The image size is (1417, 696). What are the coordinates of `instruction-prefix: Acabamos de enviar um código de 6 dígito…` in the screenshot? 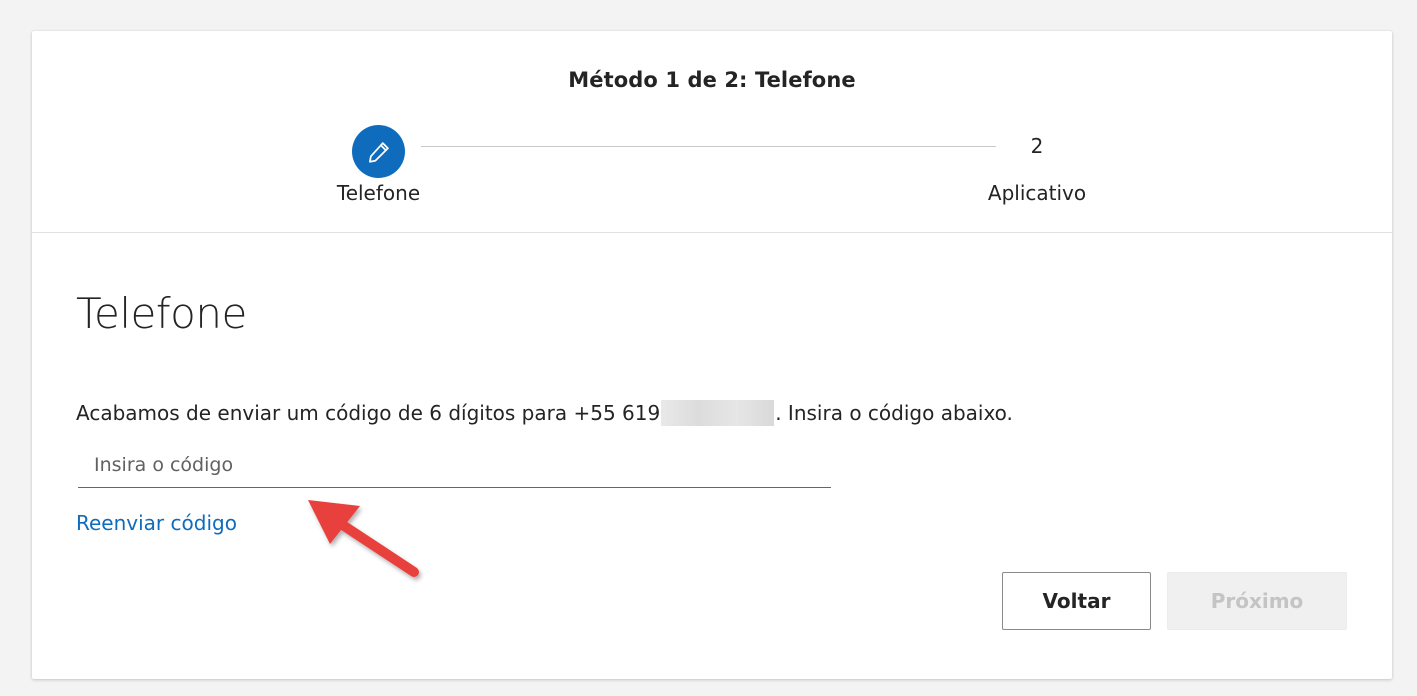 It's located at (368, 413).